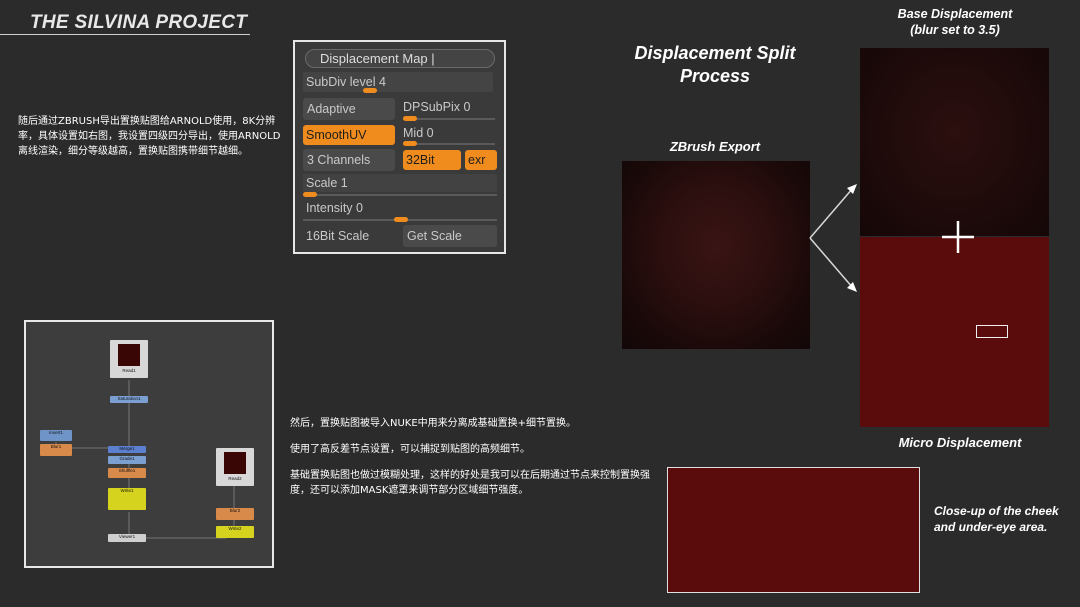  What do you see at coordinates (833, 238) in the screenshot?
I see `split-arrows-icon` at bounding box center [833, 238].